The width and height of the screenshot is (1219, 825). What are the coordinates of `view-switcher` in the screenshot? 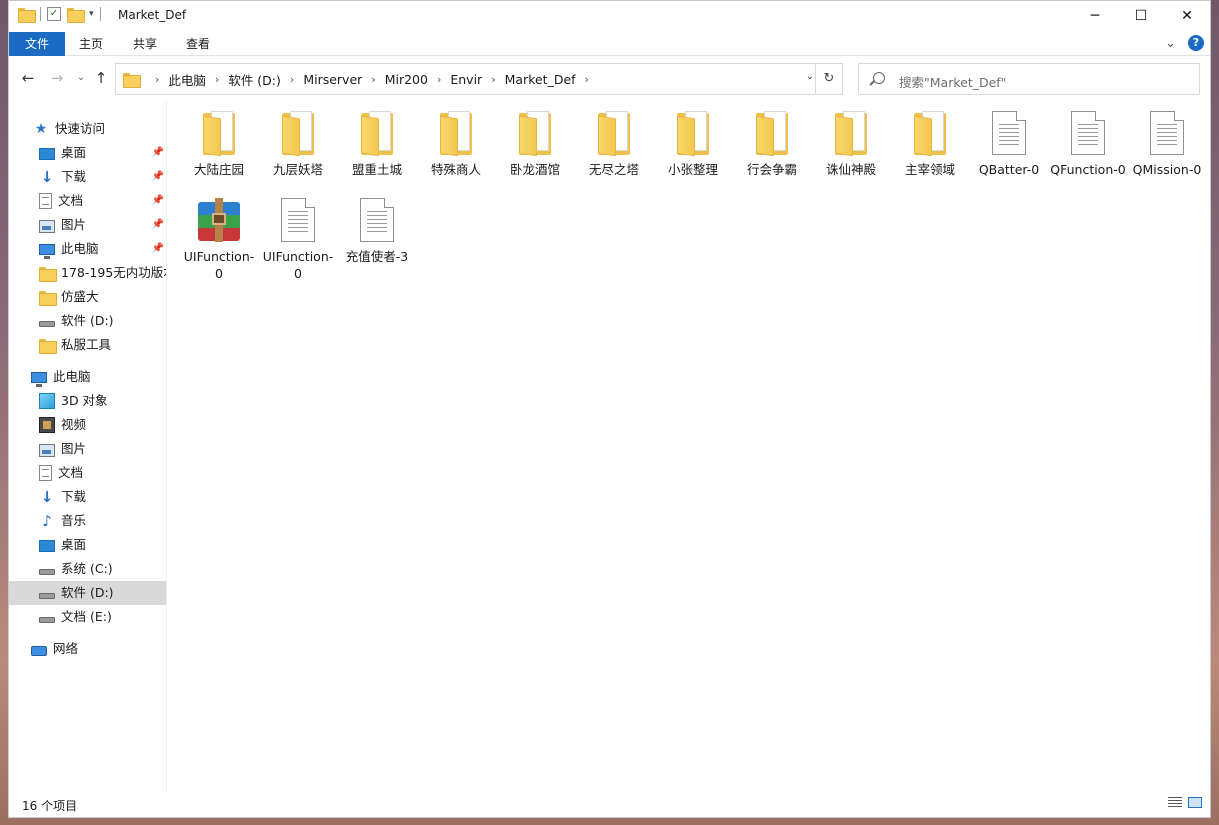 It's located at (1185, 802).